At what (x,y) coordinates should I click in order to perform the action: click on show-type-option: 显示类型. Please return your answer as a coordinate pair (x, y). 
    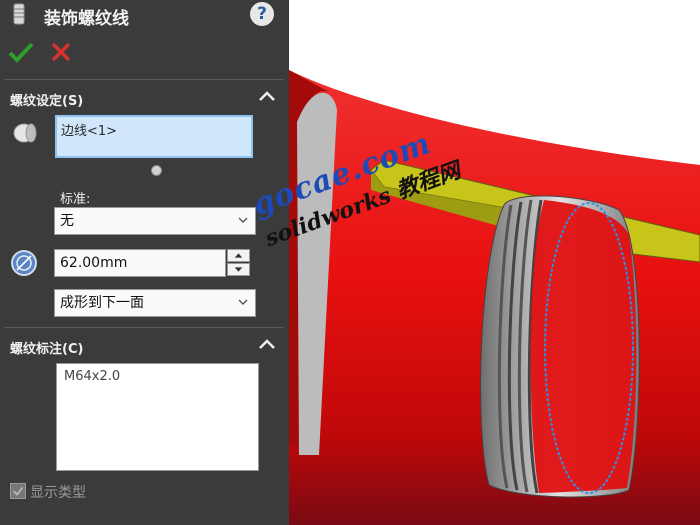
    Looking at the image, I should click on (70, 492).